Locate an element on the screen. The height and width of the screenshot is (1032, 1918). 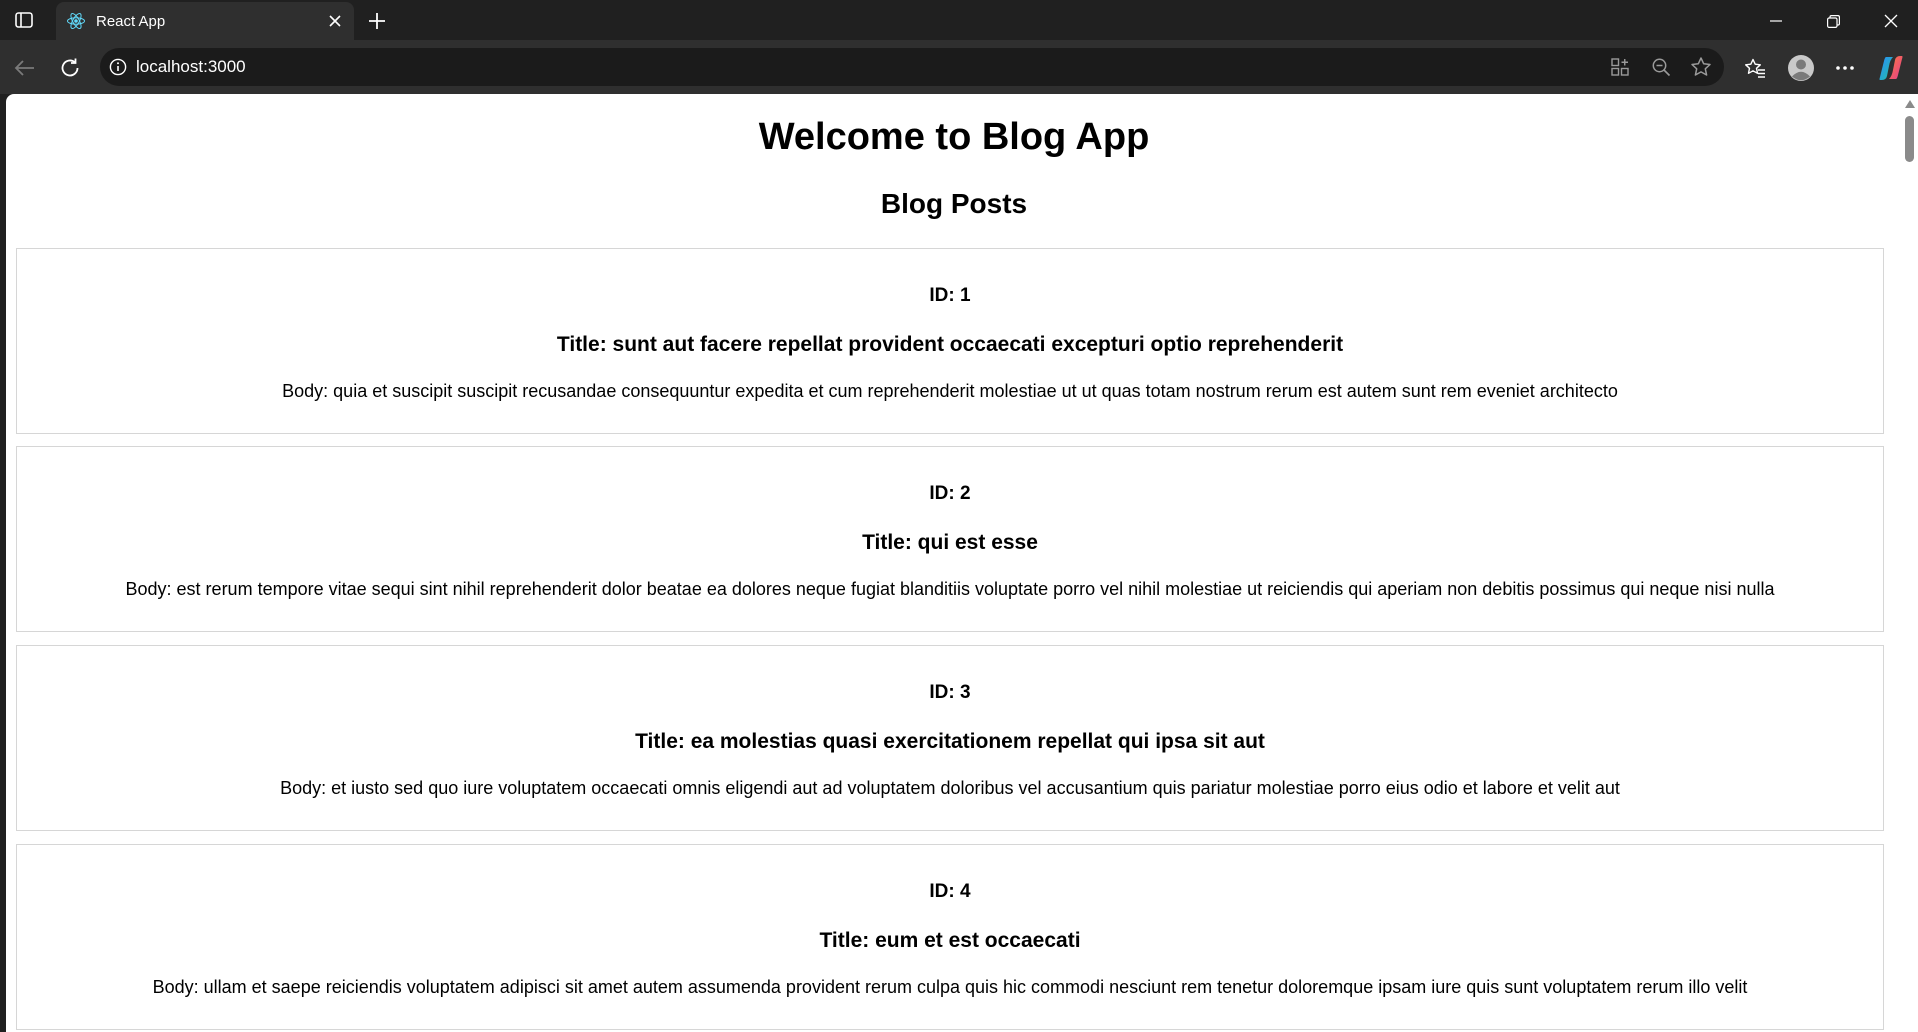
back-arrow-icon is located at coordinates (24, 68).